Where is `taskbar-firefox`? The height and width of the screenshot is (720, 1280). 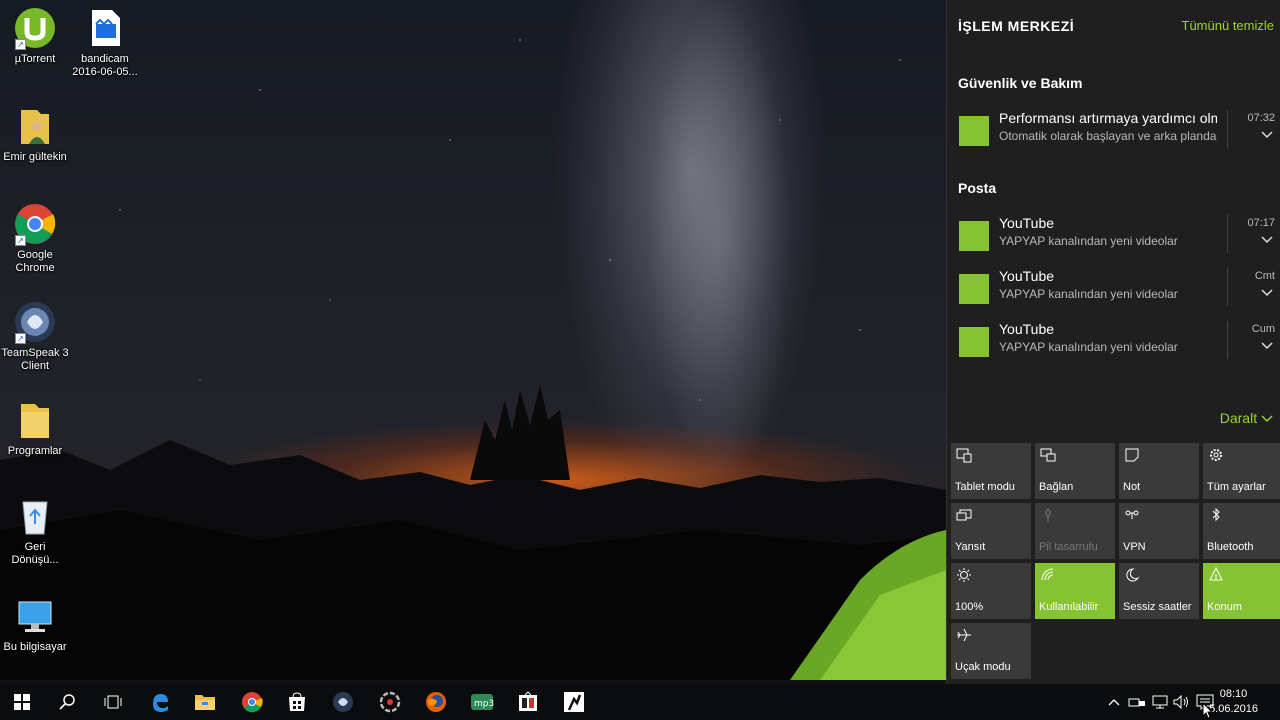
taskbar-firefox is located at coordinates (436, 702).